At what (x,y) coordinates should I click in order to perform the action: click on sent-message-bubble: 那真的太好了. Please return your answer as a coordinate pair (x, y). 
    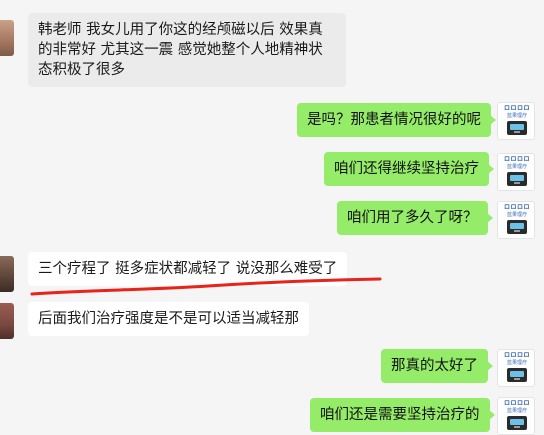
    Looking at the image, I should click on (437, 366).